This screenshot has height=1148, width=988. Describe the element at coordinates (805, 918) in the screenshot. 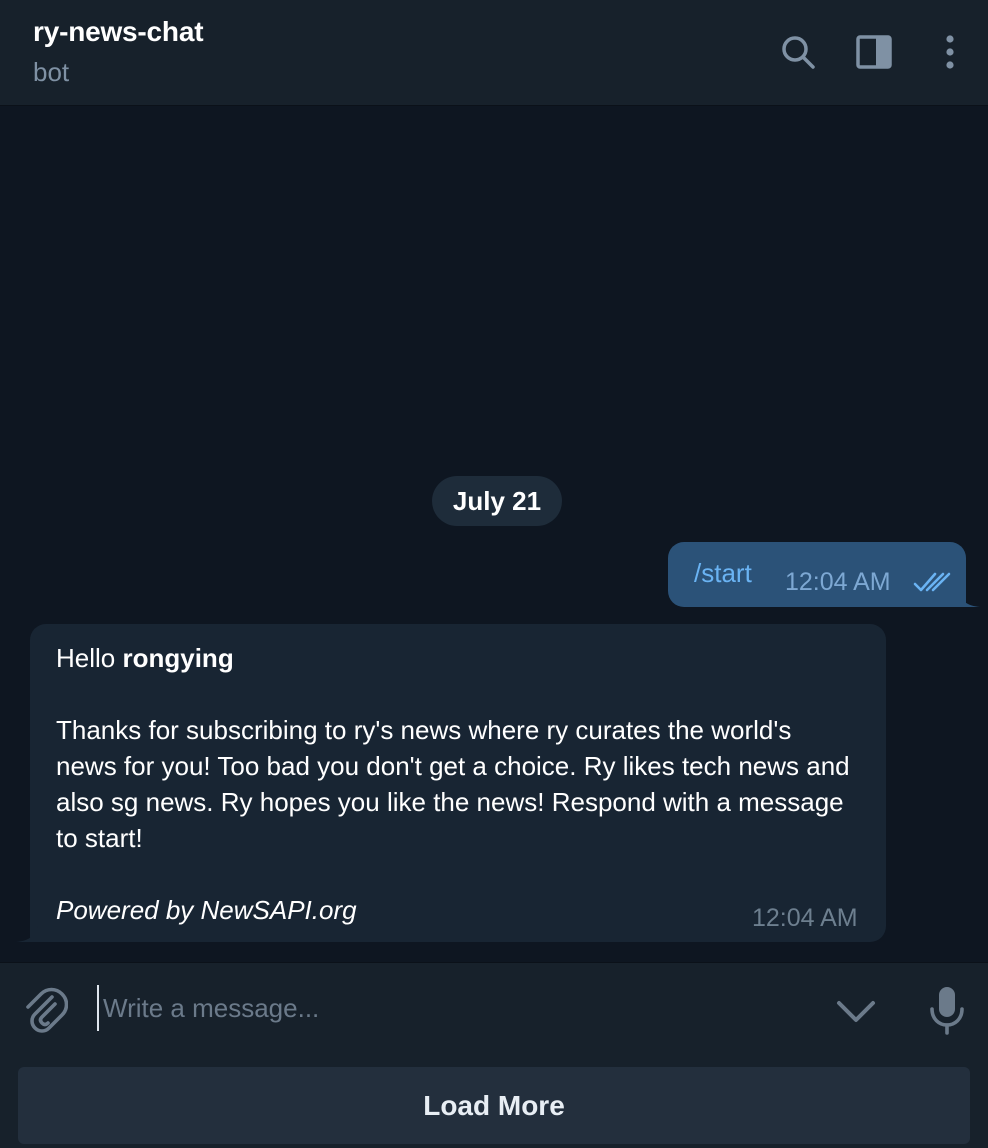

I see `incoming-message-time: 12:04 AM` at that location.